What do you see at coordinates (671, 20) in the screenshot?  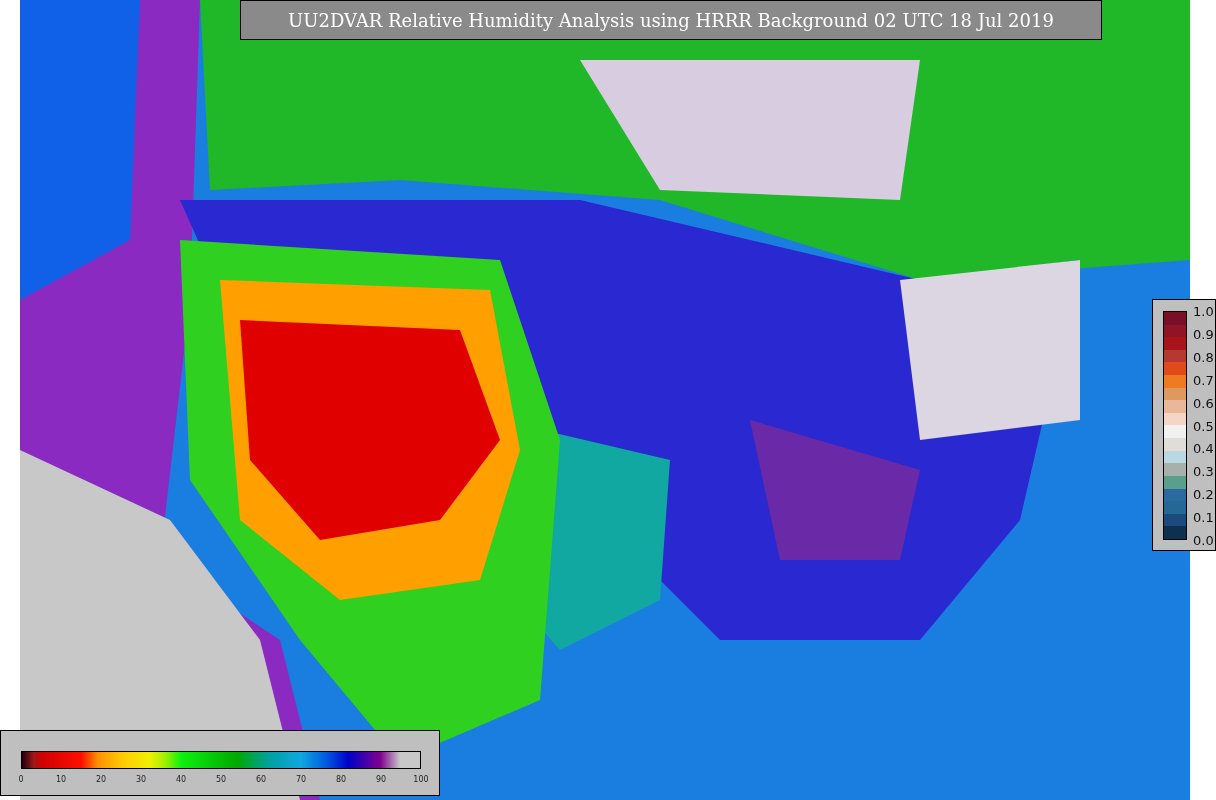 I see `map-title: UU2DVAR Relative Humidity Analysis using HRRR Background 02 UTC 18 Jul 2019` at bounding box center [671, 20].